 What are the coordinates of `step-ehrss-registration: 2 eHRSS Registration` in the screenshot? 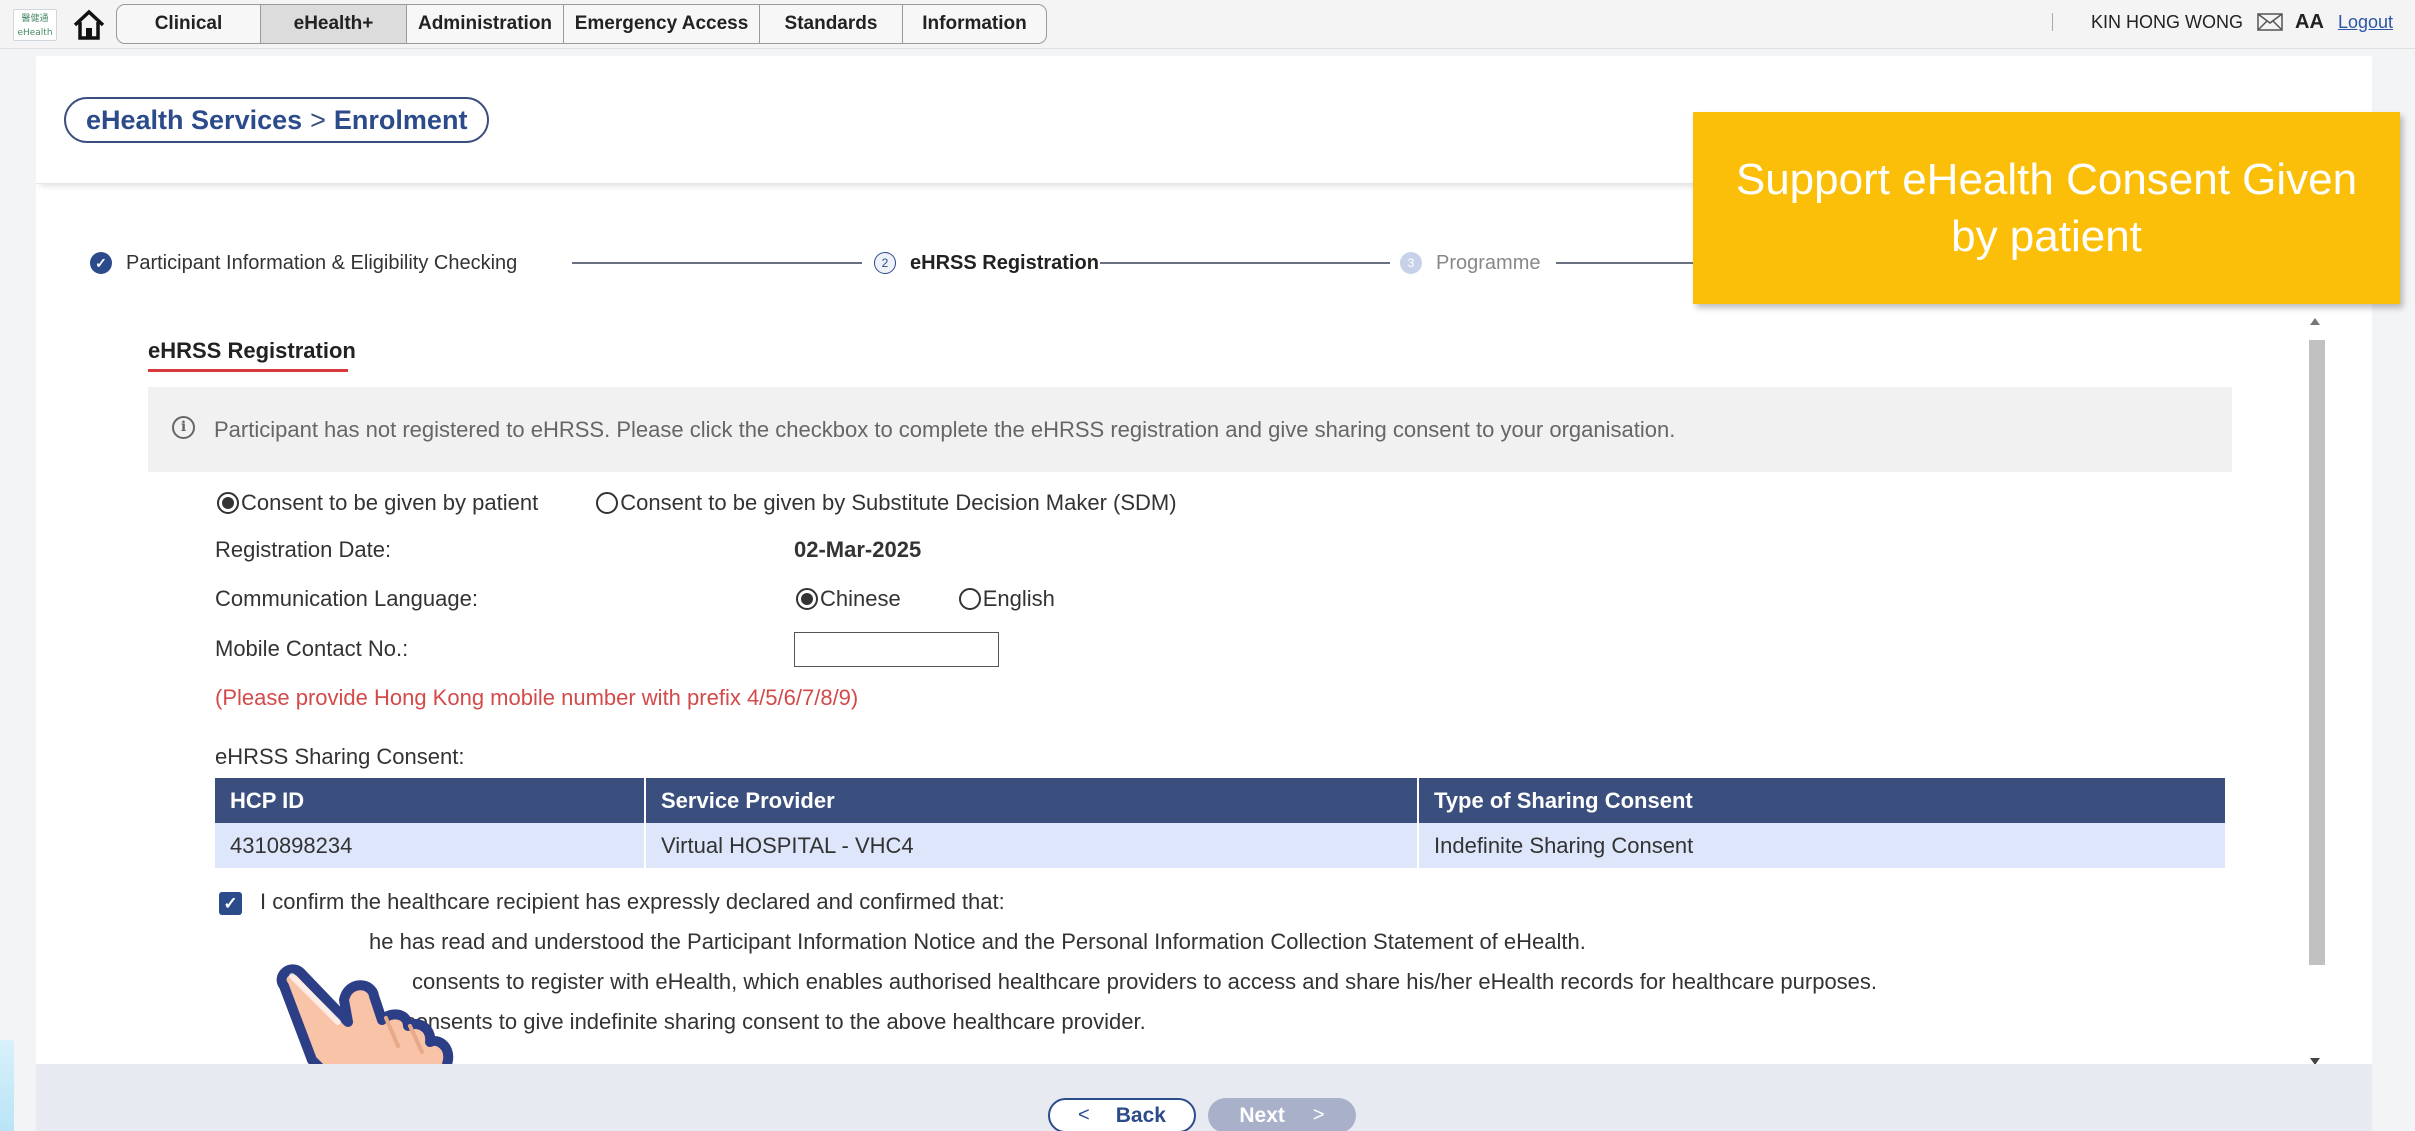 It's located at (986, 263).